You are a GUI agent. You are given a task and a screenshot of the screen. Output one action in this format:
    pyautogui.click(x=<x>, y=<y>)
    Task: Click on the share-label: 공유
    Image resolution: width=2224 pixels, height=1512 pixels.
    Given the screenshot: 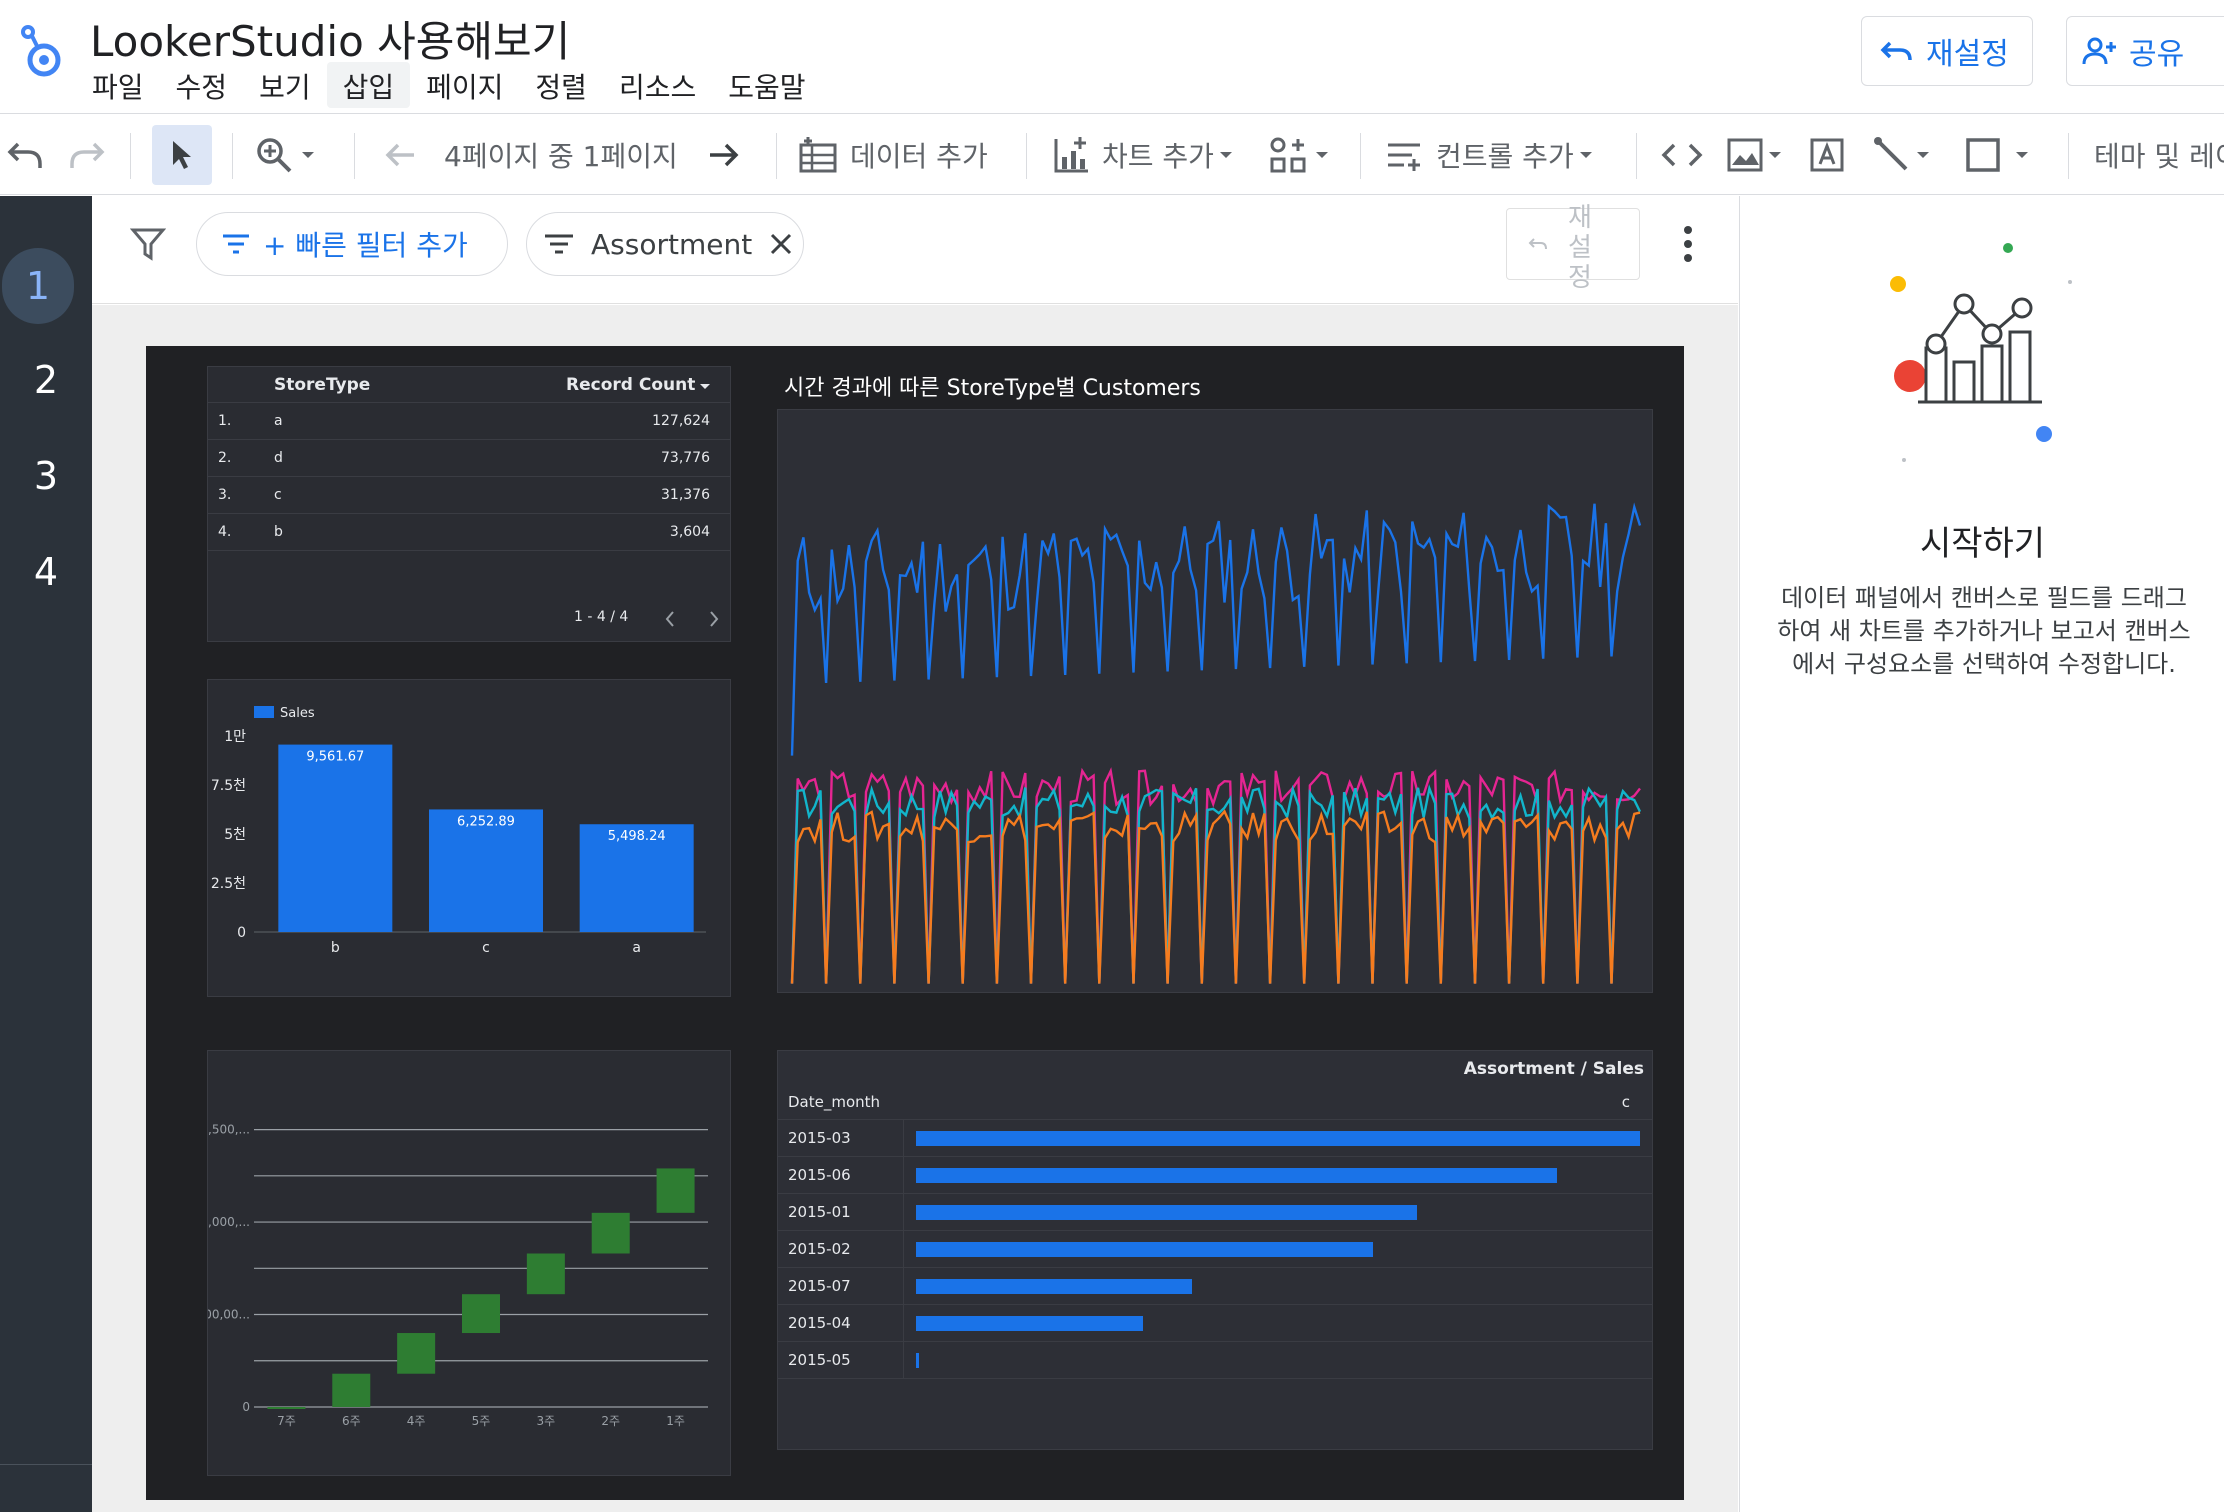 What is the action you would take?
    pyautogui.click(x=2157, y=54)
    